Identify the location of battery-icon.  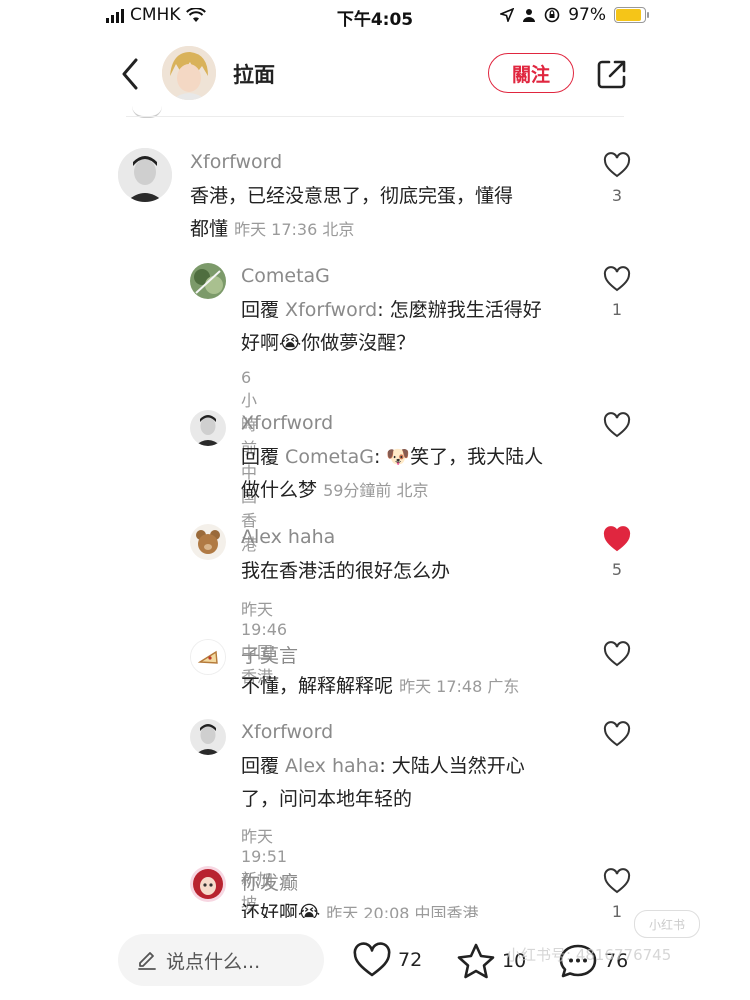
(631, 15).